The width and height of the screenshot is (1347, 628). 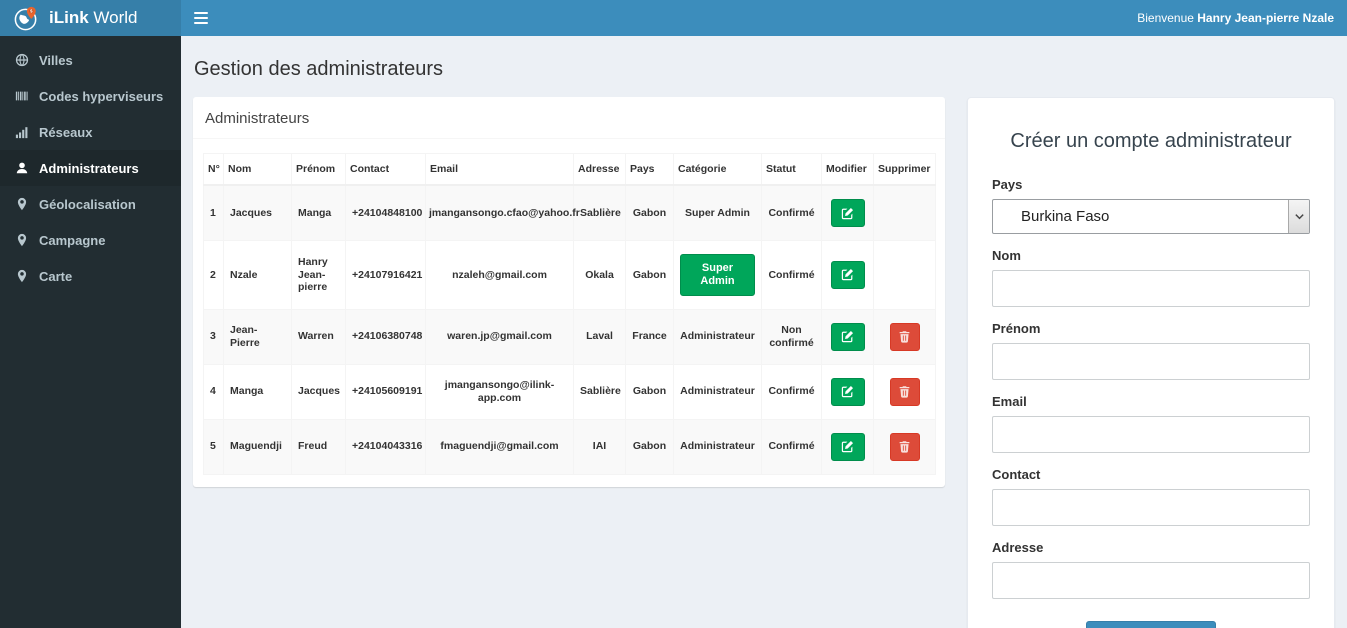 I want to click on cell-nom: Manga, so click(x=257, y=391).